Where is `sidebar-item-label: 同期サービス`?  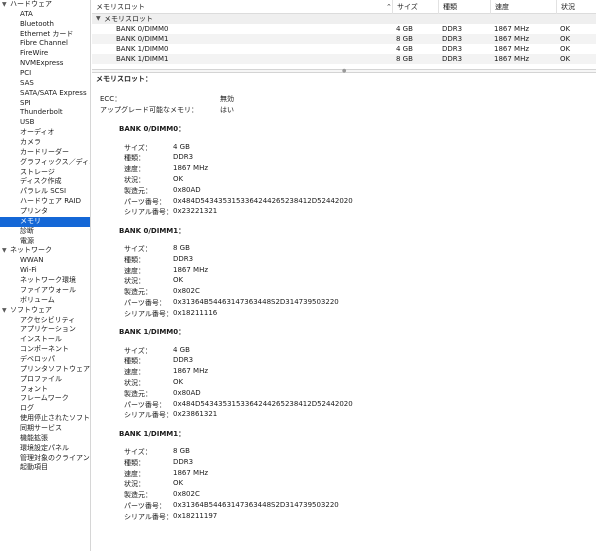 sidebar-item-label: 同期サービス is located at coordinates (41, 427).